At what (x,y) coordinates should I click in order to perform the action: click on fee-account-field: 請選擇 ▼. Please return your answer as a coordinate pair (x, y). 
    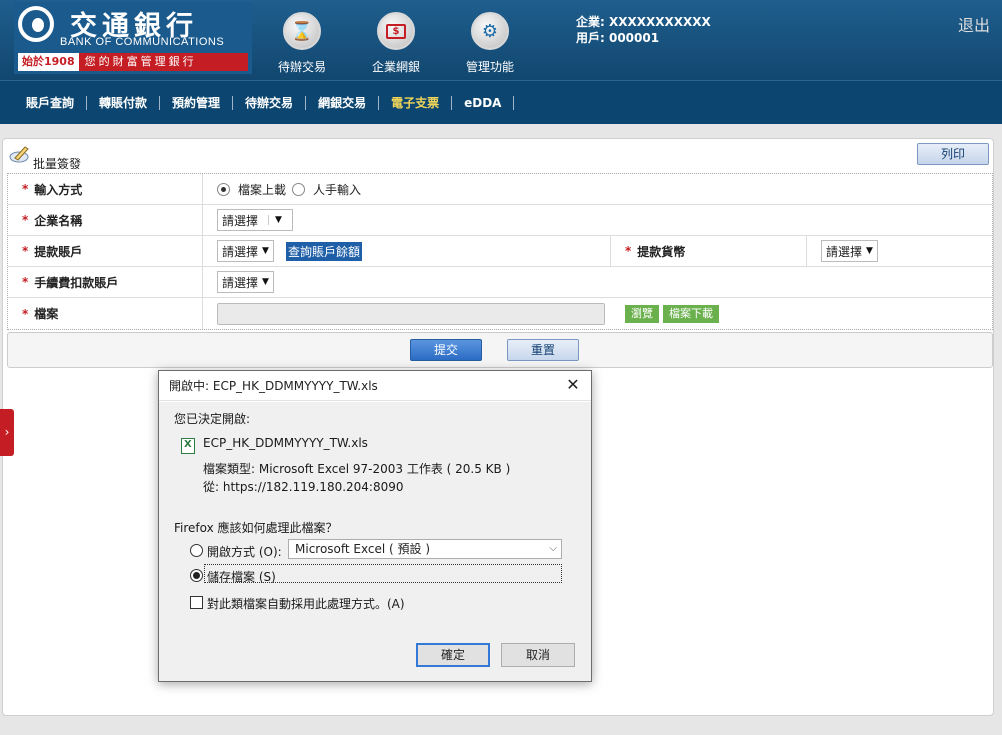
    Looking at the image, I should click on (597, 282).